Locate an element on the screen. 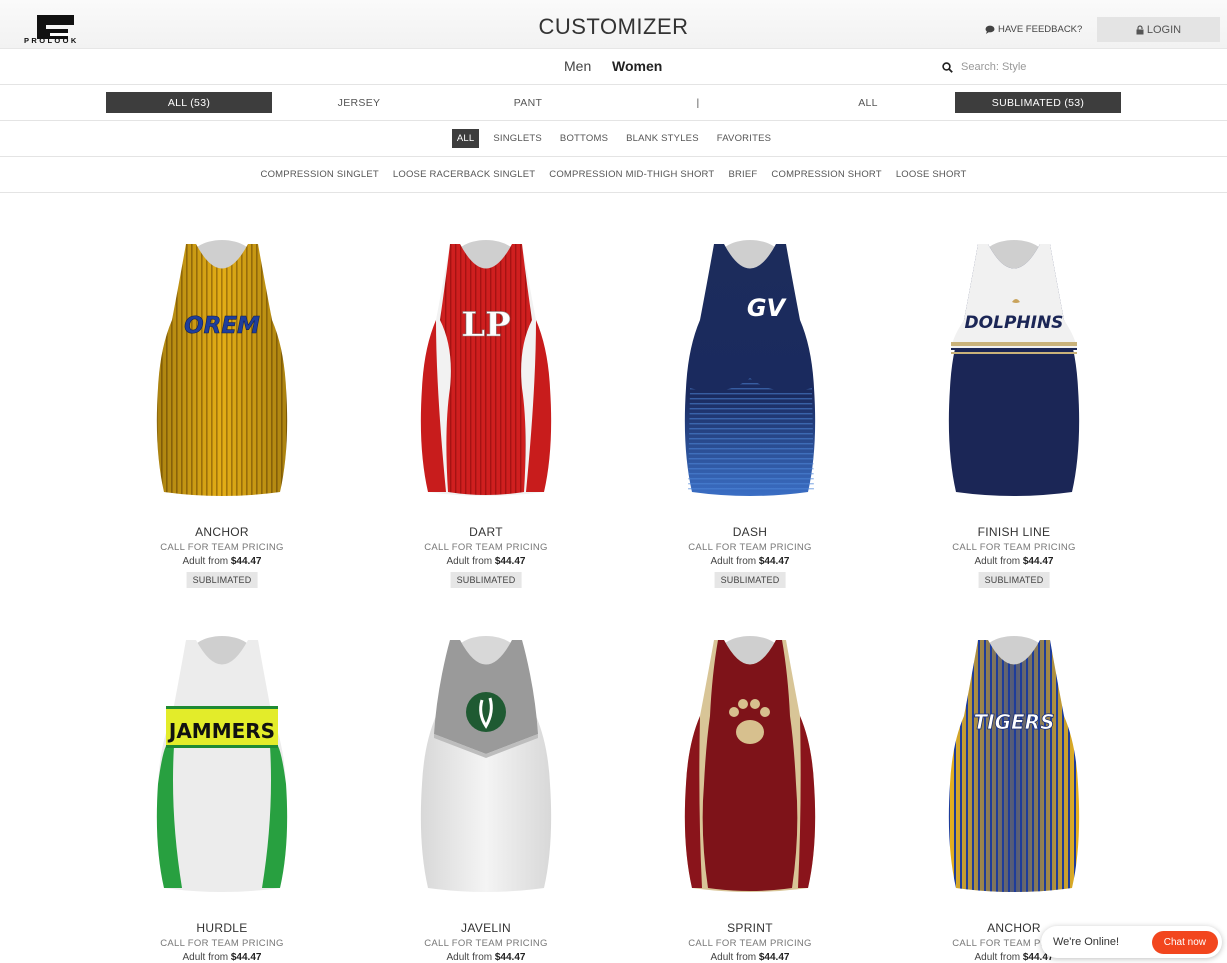 The image size is (1227, 963). chat-bubble-icon is located at coordinates (990, 29).